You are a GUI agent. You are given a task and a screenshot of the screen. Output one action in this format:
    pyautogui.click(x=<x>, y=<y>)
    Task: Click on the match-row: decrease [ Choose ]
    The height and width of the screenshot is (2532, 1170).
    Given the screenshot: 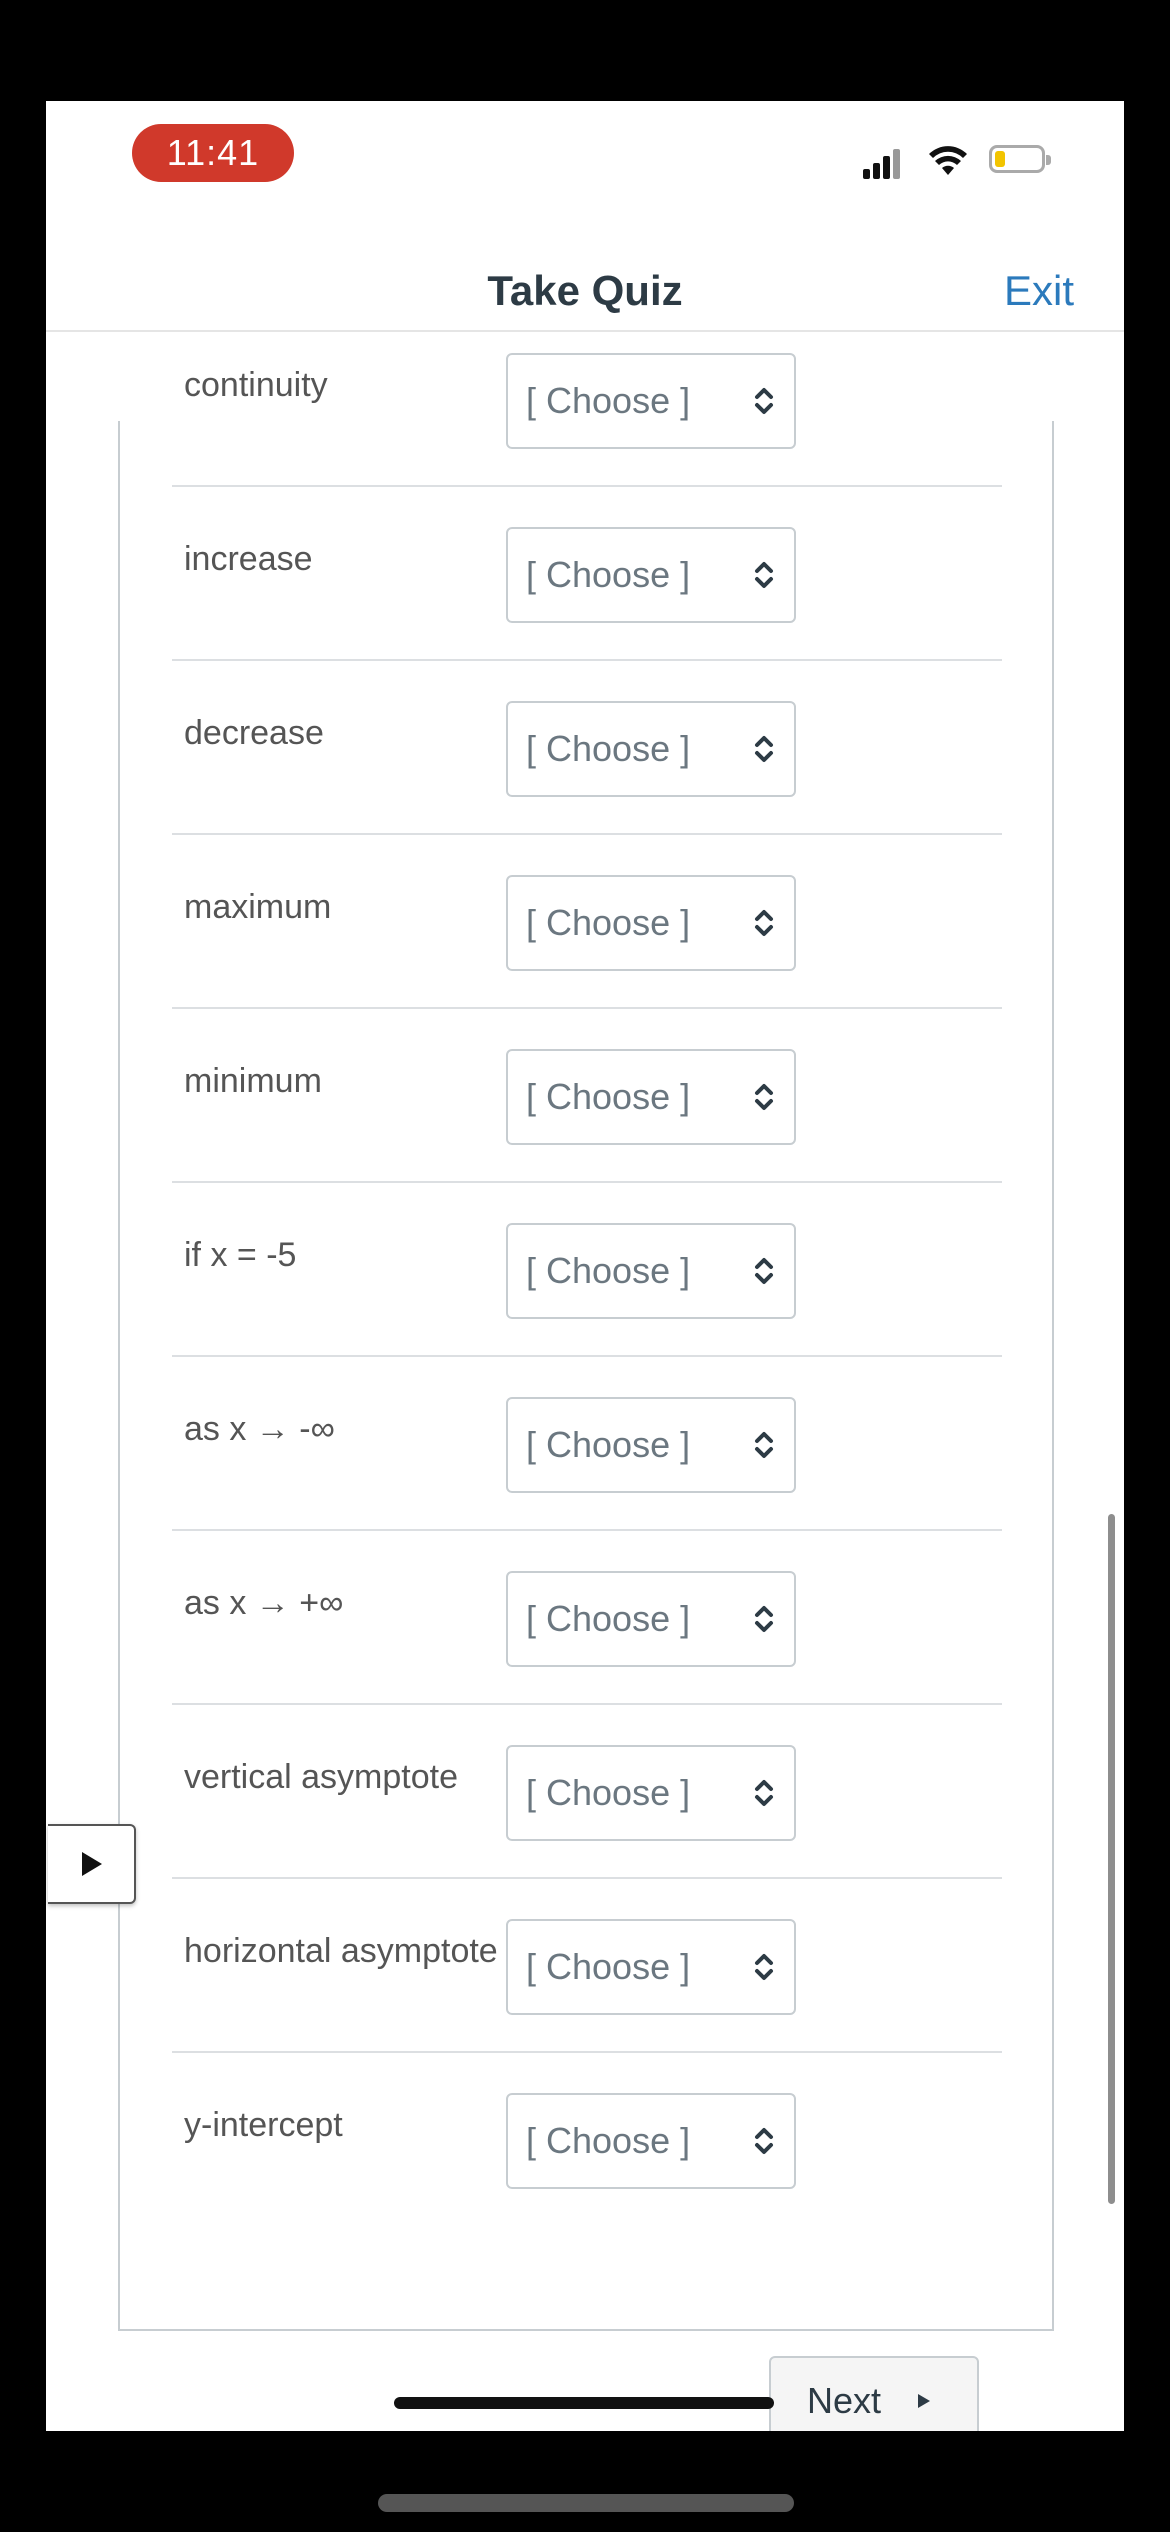 What is the action you would take?
    pyautogui.click(x=587, y=748)
    